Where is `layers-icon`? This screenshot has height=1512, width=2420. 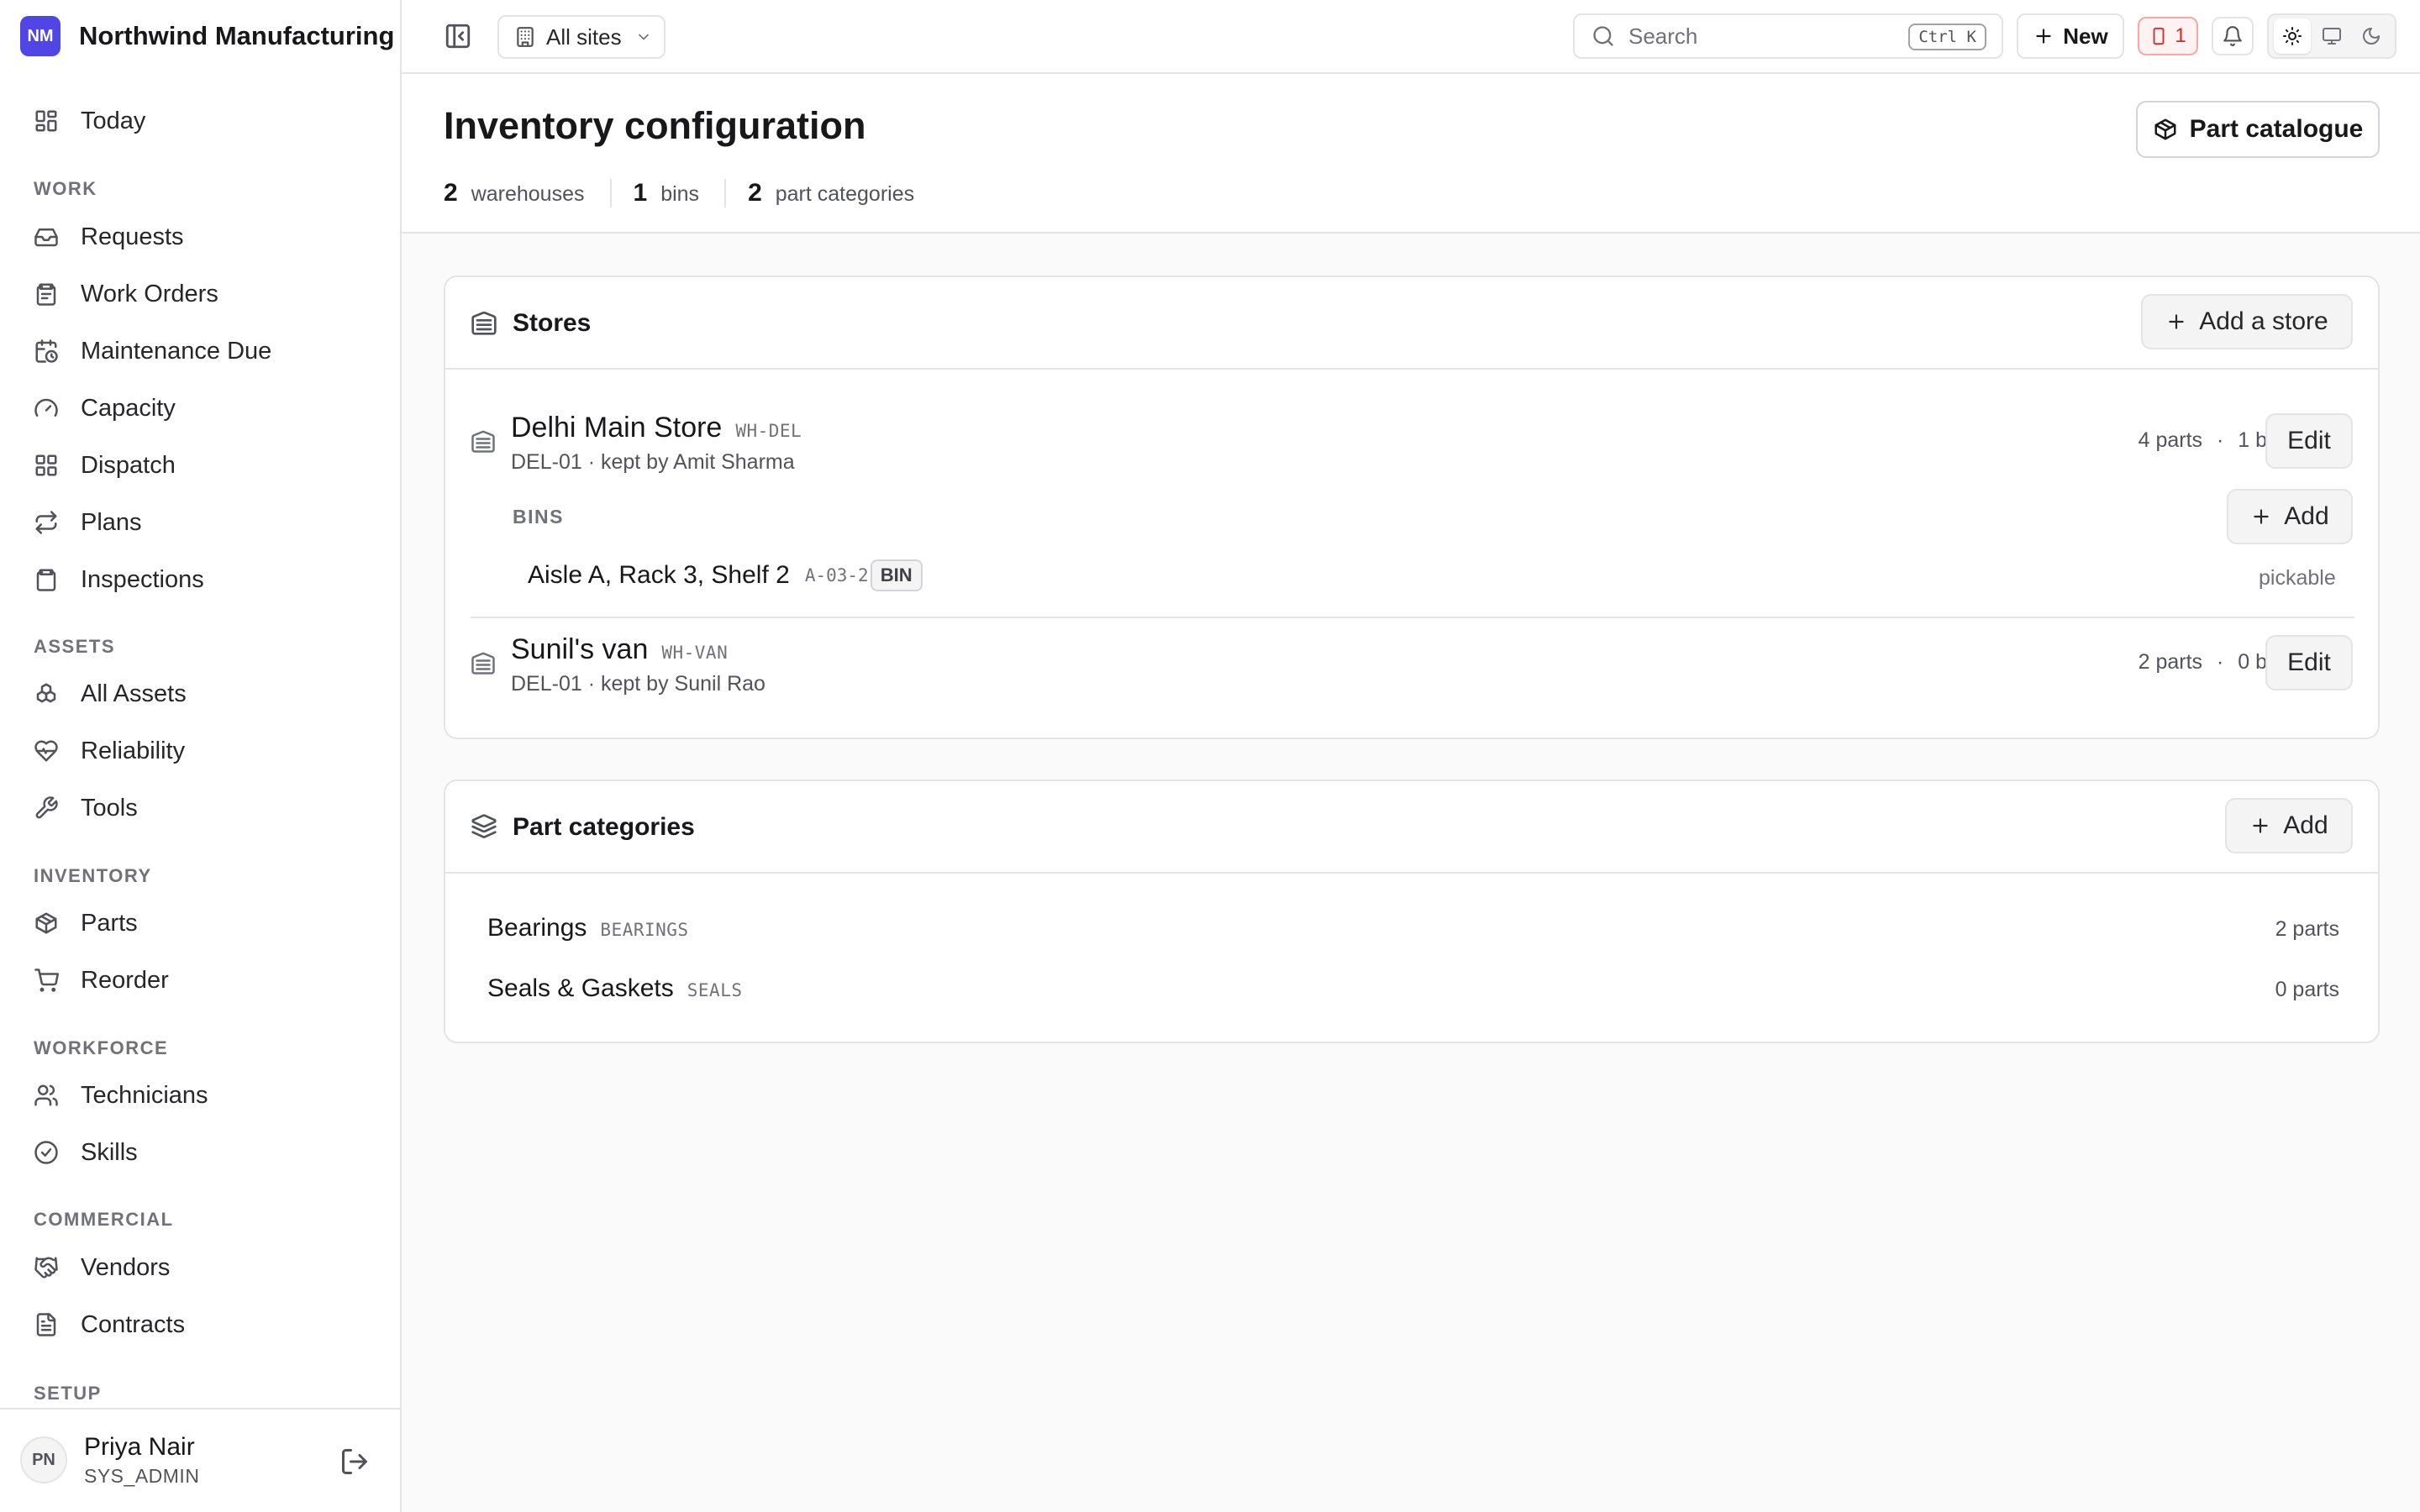
layers-icon is located at coordinates (484, 826).